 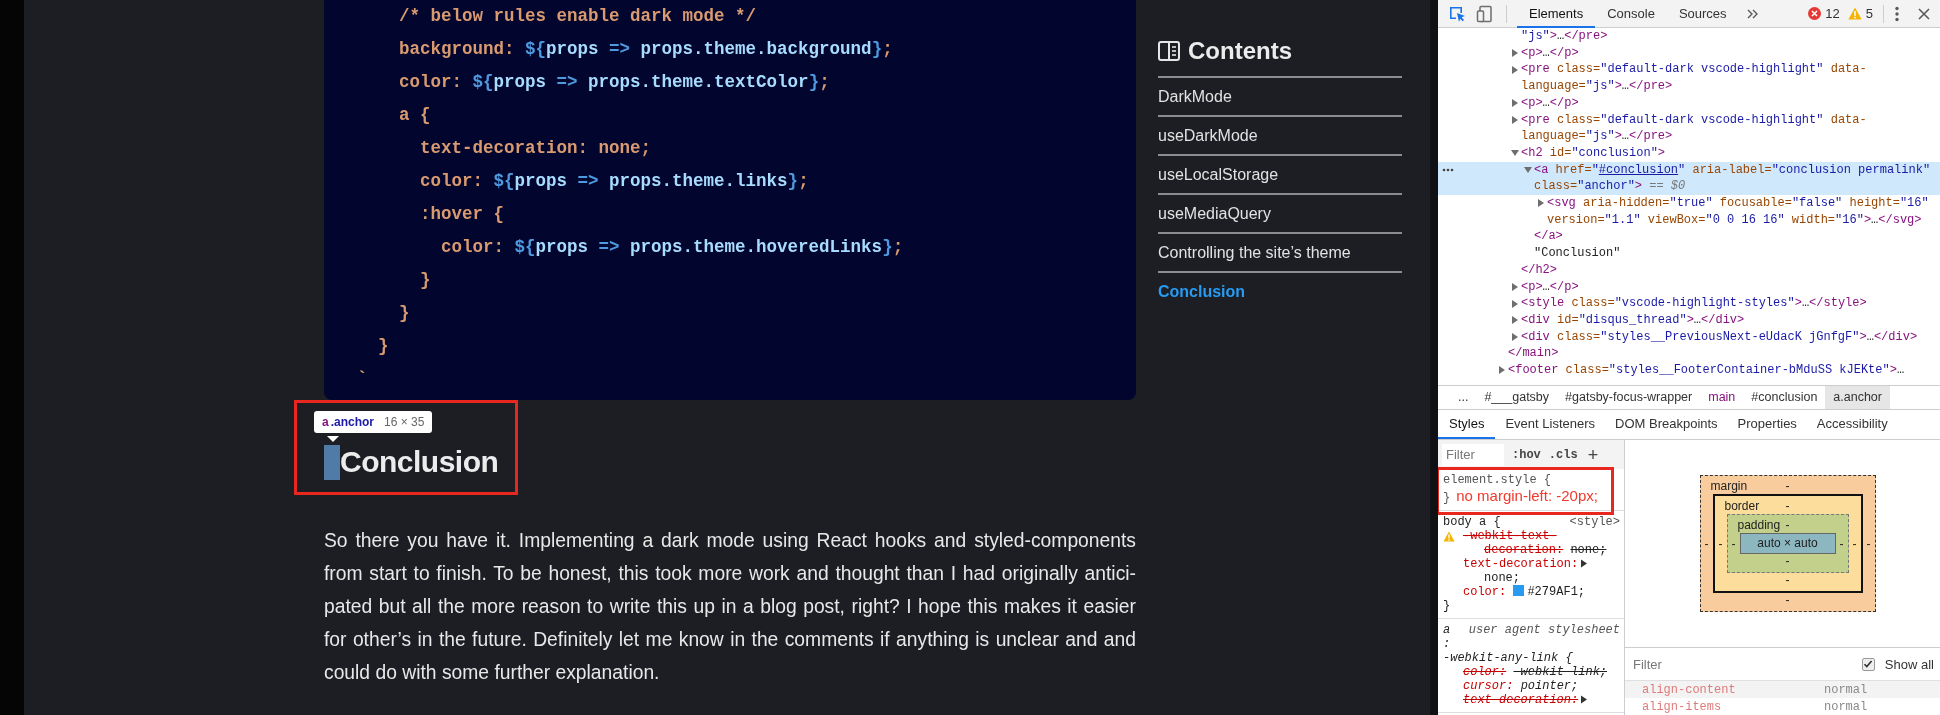 I want to click on dom-node-markup: <div id="disqus_thread">…</div>, so click(x=1633, y=320).